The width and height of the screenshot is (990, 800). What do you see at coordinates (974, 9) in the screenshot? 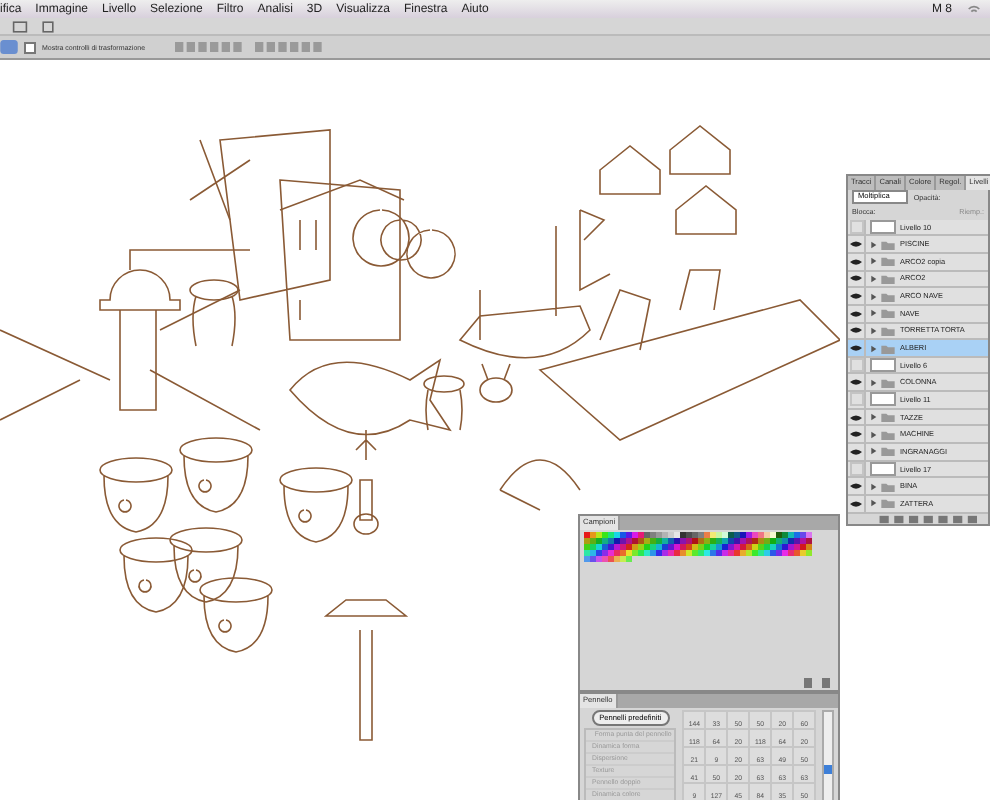
I see `wifi-icon` at bounding box center [974, 9].